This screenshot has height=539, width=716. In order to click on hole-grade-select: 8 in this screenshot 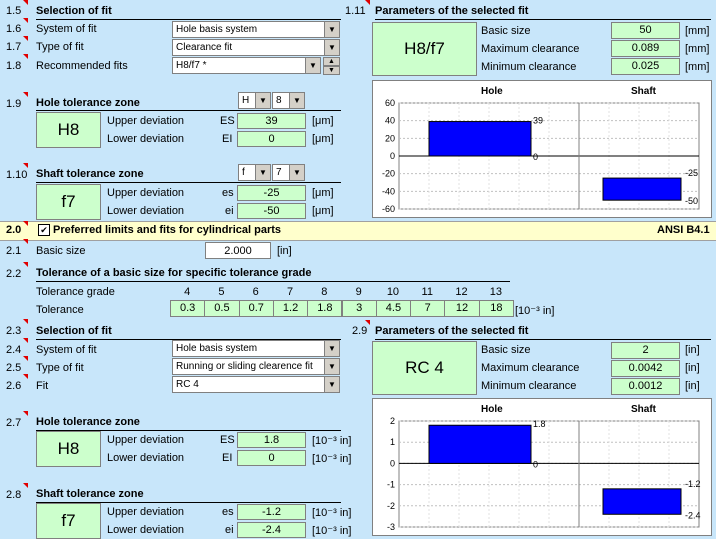, I will do `click(281, 100)`.